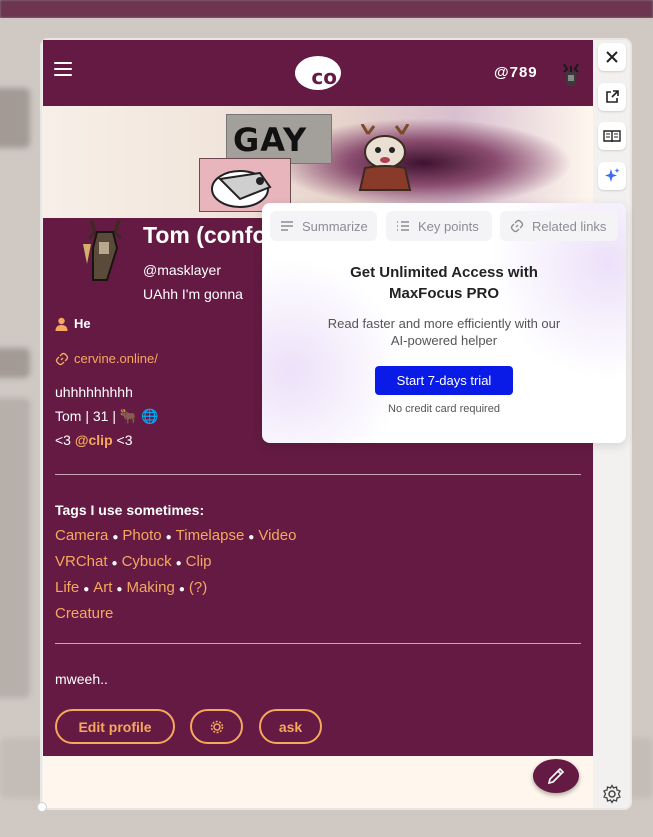  I want to click on profile-name: Tom (confo, so click(205, 235).